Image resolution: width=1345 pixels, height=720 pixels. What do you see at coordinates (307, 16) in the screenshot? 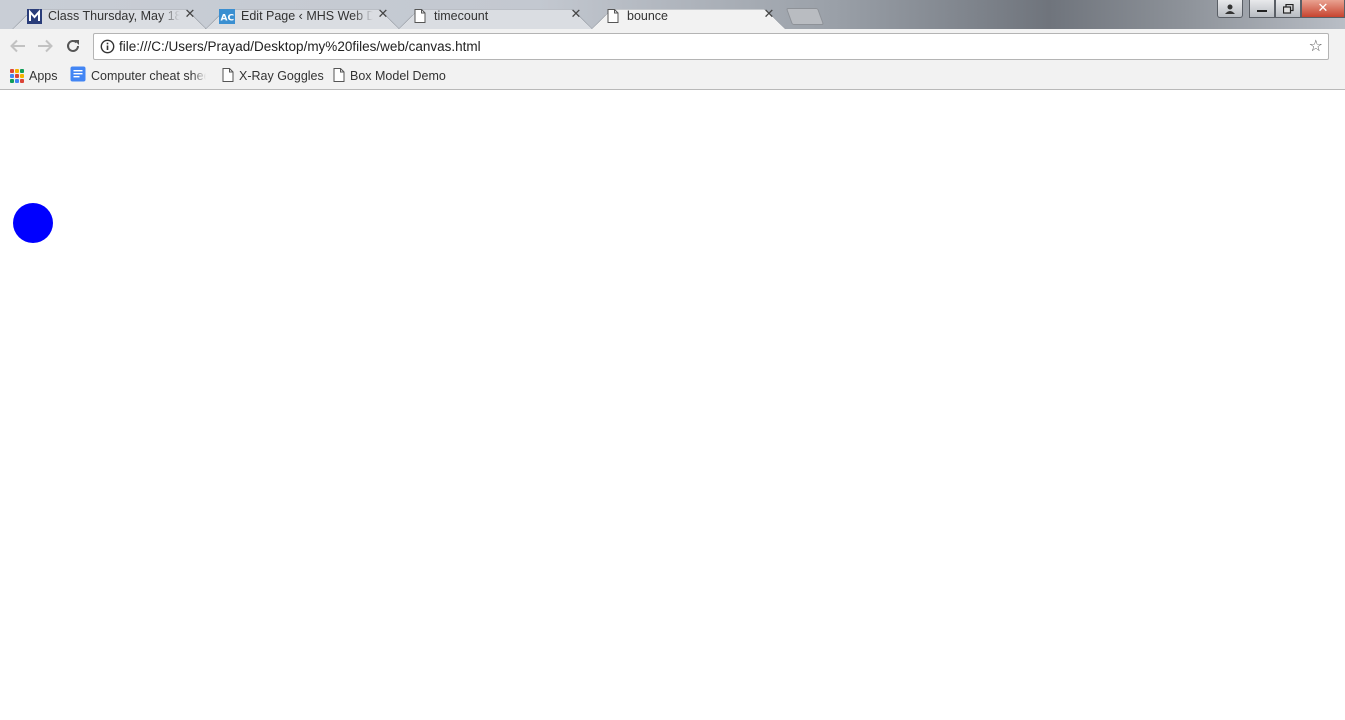
I see `tab-title: Edit Page ‹ MHS Web De` at bounding box center [307, 16].